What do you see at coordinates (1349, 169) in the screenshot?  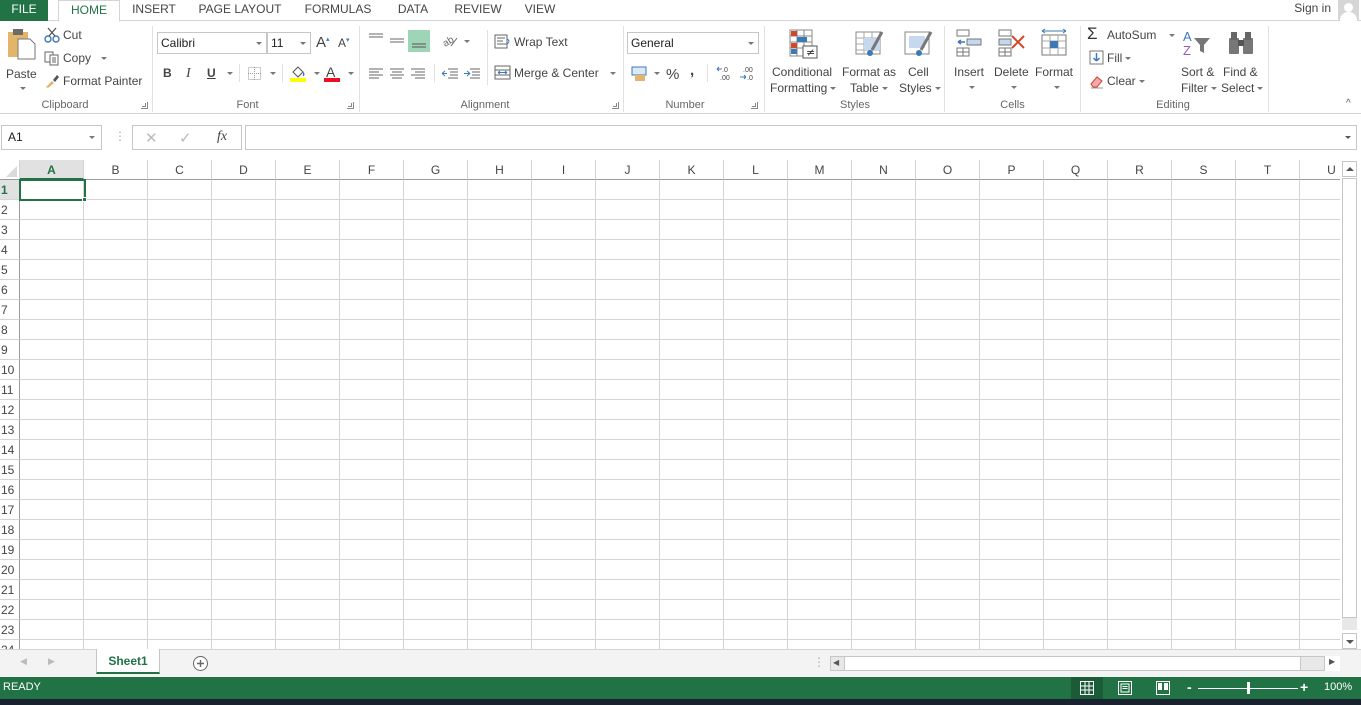 I see `scroll-up-button` at bounding box center [1349, 169].